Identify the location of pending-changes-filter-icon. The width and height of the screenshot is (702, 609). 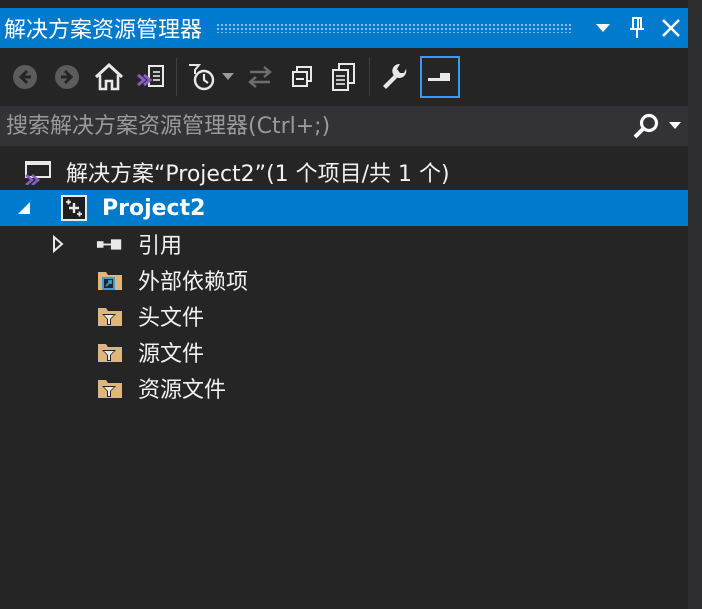
(202, 77).